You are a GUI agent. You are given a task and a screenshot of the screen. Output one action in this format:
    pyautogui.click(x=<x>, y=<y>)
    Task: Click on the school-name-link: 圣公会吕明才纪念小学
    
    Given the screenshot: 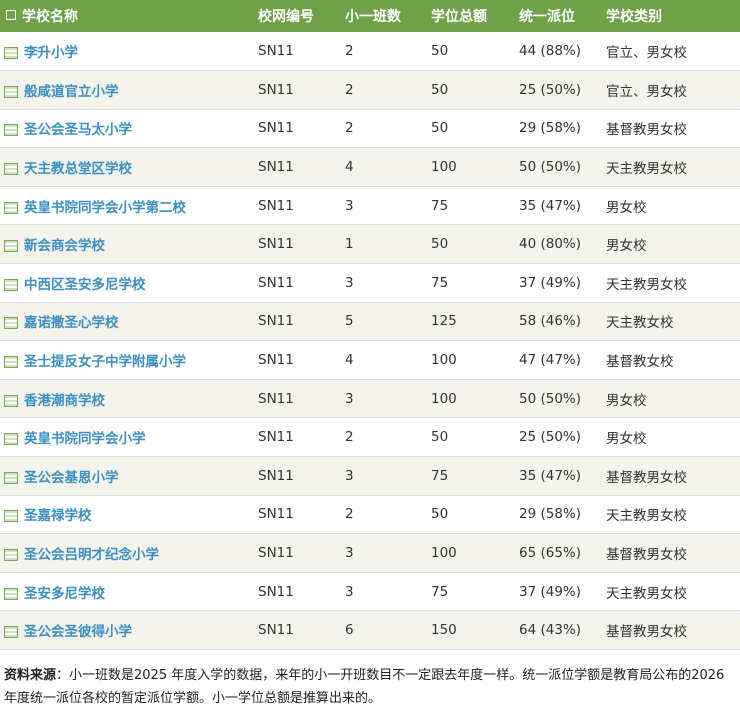 What is the action you would take?
    pyautogui.click(x=91, y=555)
    